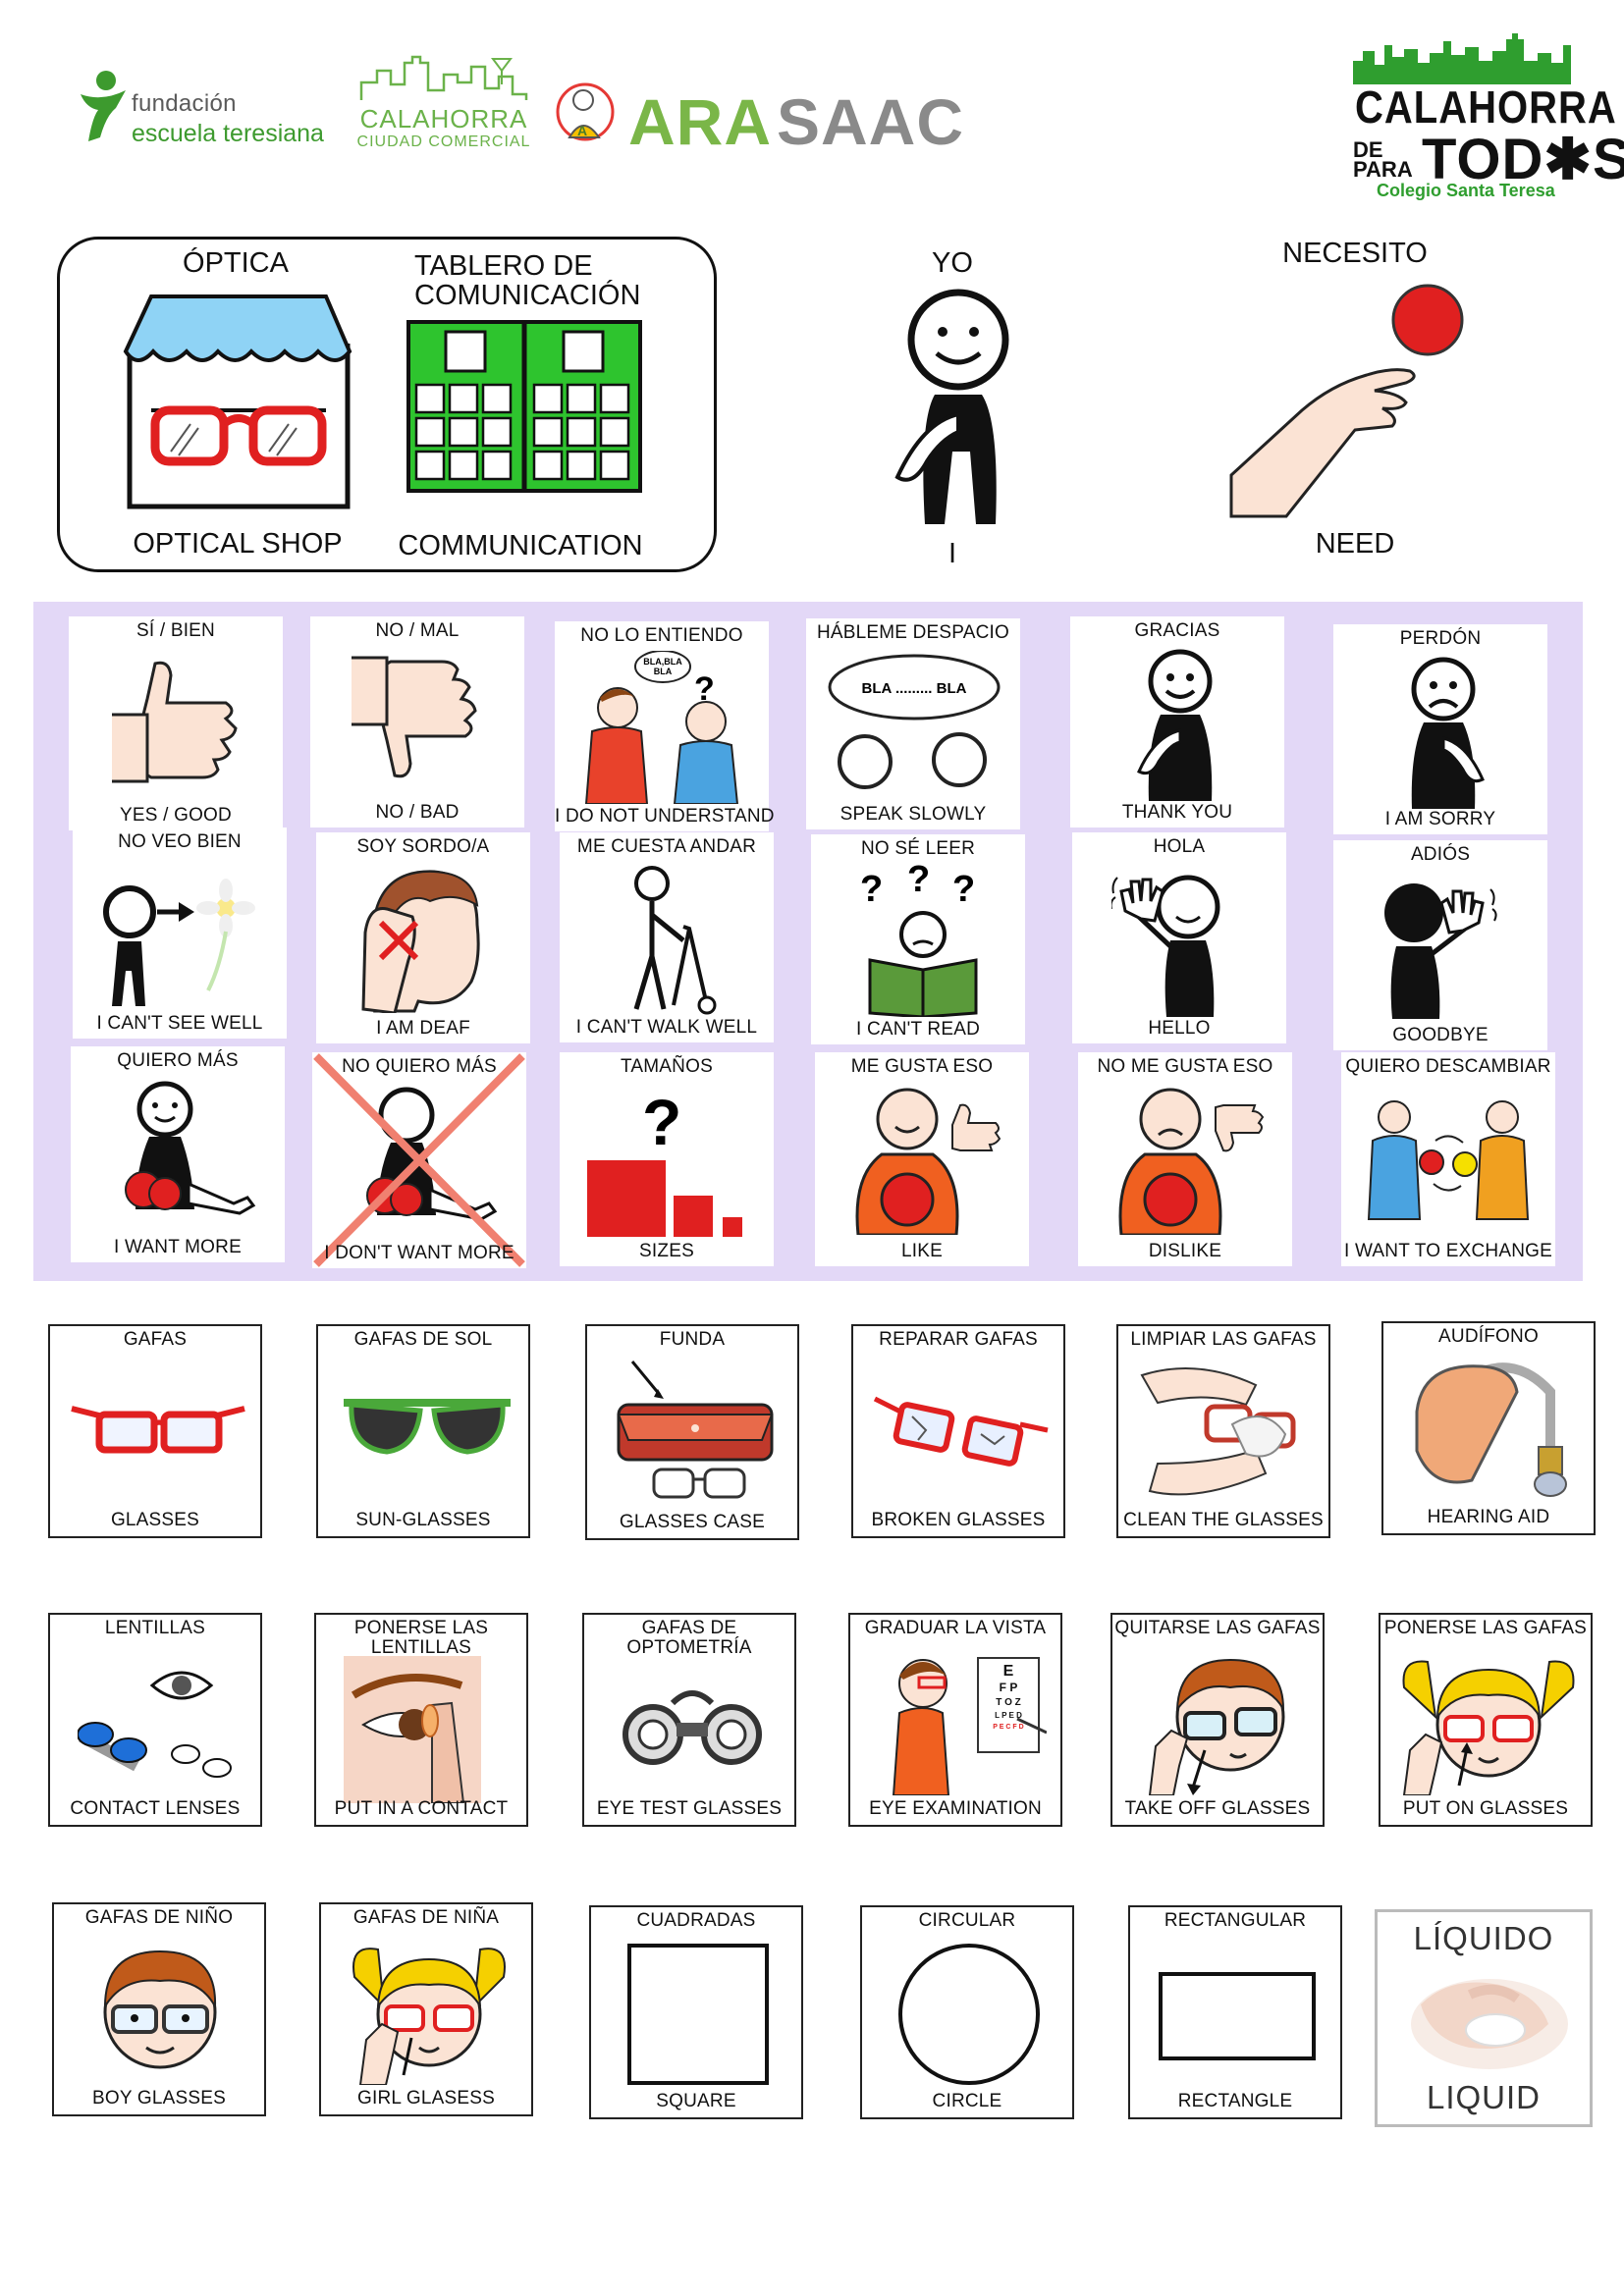 The height and width of the screenshot is (2296, 1624). What do you see at coordinates (967, 2012) in the screenshot?
I see `vocab-card-circle: CIRCULAR CIRCLE` at bounding box center [967, 2012].